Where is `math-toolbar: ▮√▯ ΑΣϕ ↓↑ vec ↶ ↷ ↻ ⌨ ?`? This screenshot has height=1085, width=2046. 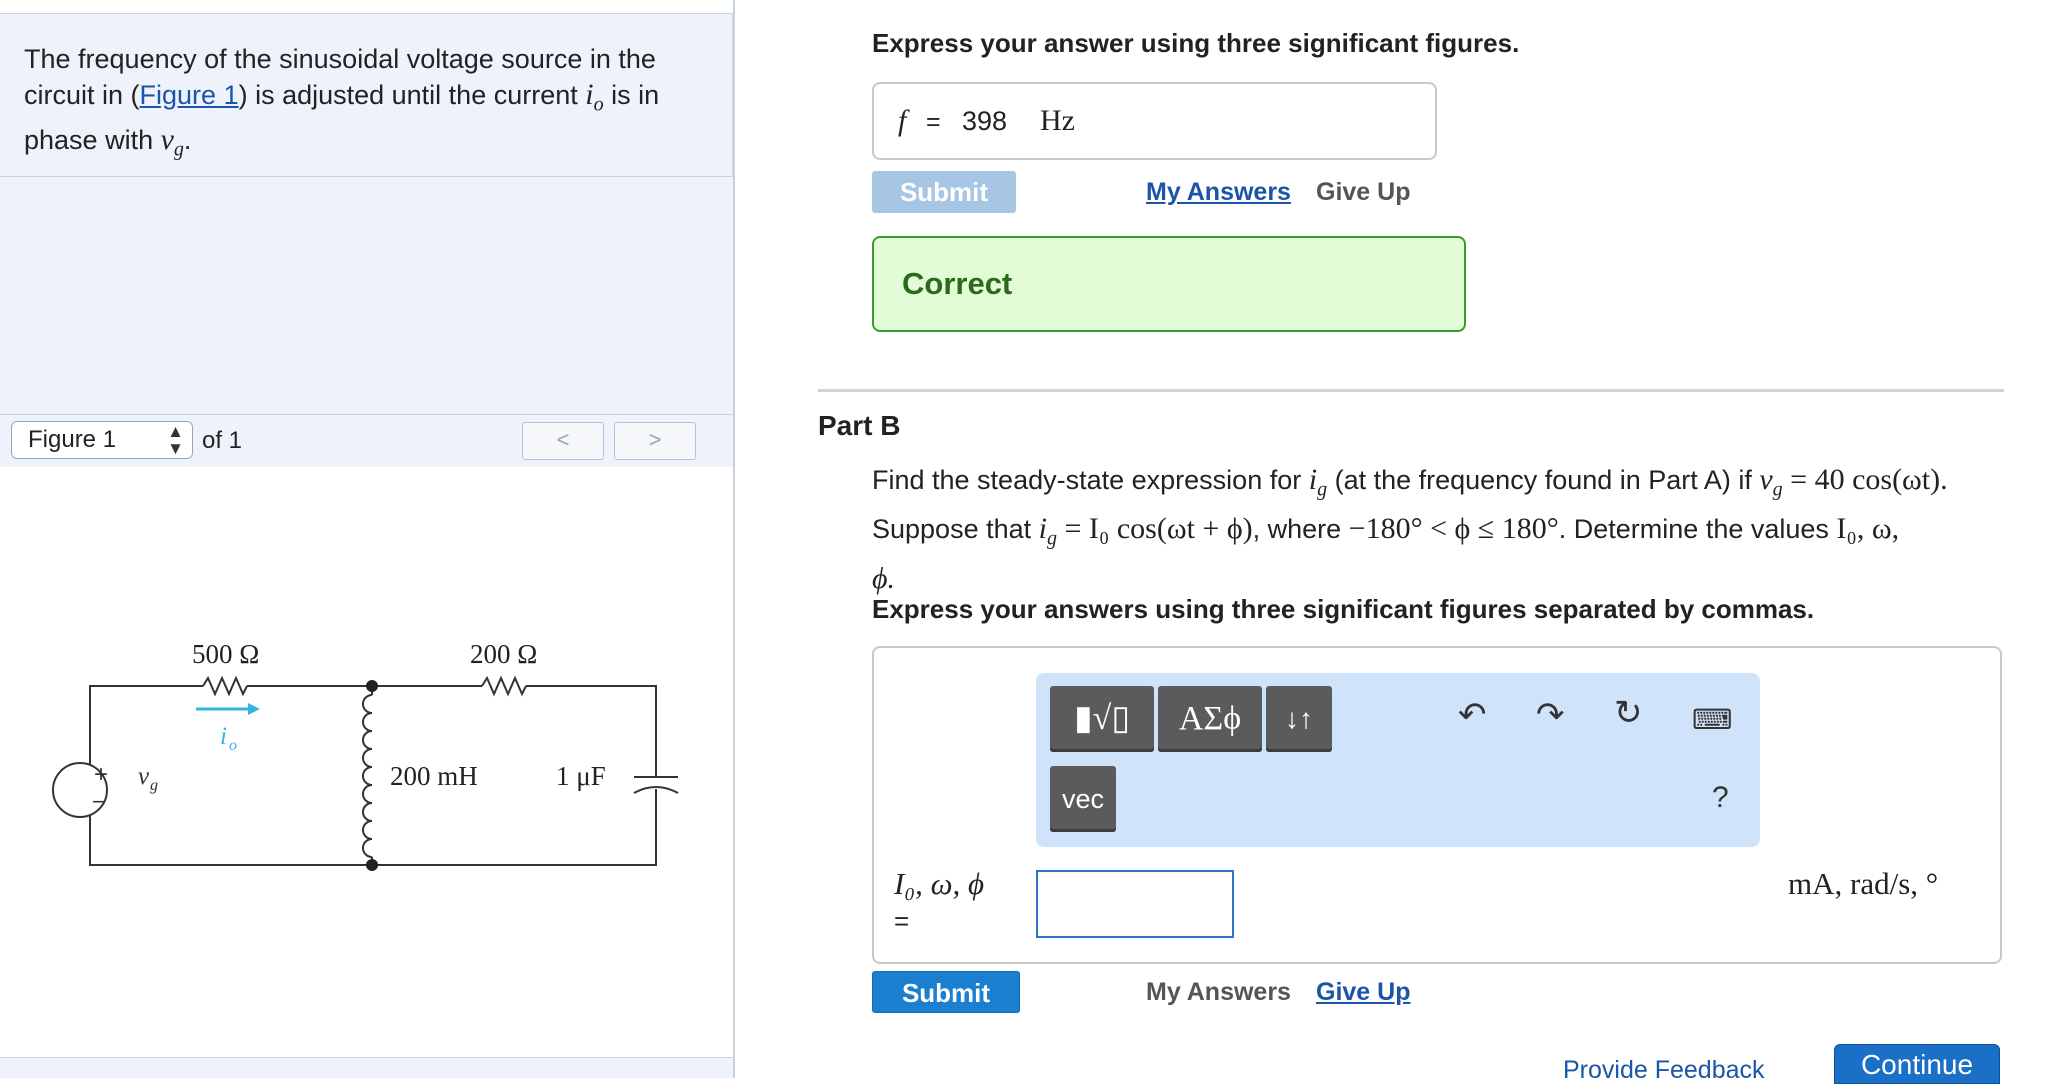 math-toolbar: ▮√▯ ΑΣϕ ↓↑ vec ↶ ↷ ↻ ⌨ ? is located at coordinates (1398, 760).